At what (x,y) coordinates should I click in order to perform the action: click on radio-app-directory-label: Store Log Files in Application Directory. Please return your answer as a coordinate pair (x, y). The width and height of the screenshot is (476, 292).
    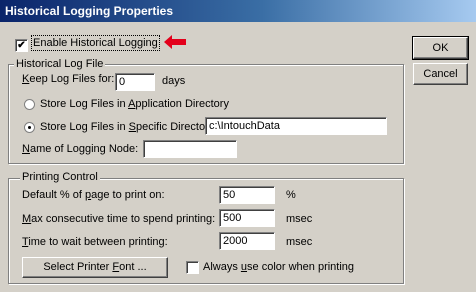
    Looking at the image, I should click on (134, 104).